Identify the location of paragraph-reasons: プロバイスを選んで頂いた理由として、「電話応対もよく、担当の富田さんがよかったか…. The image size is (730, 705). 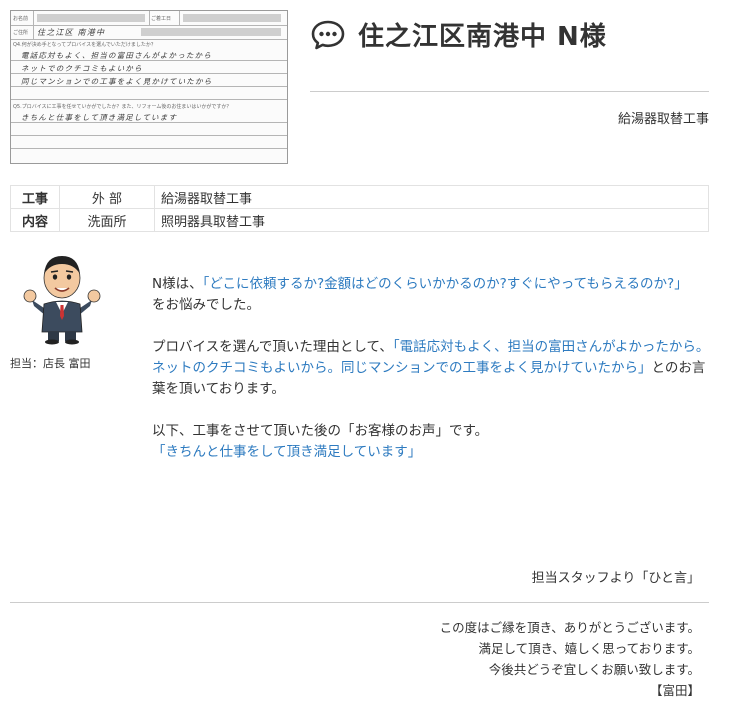
(432, 368).